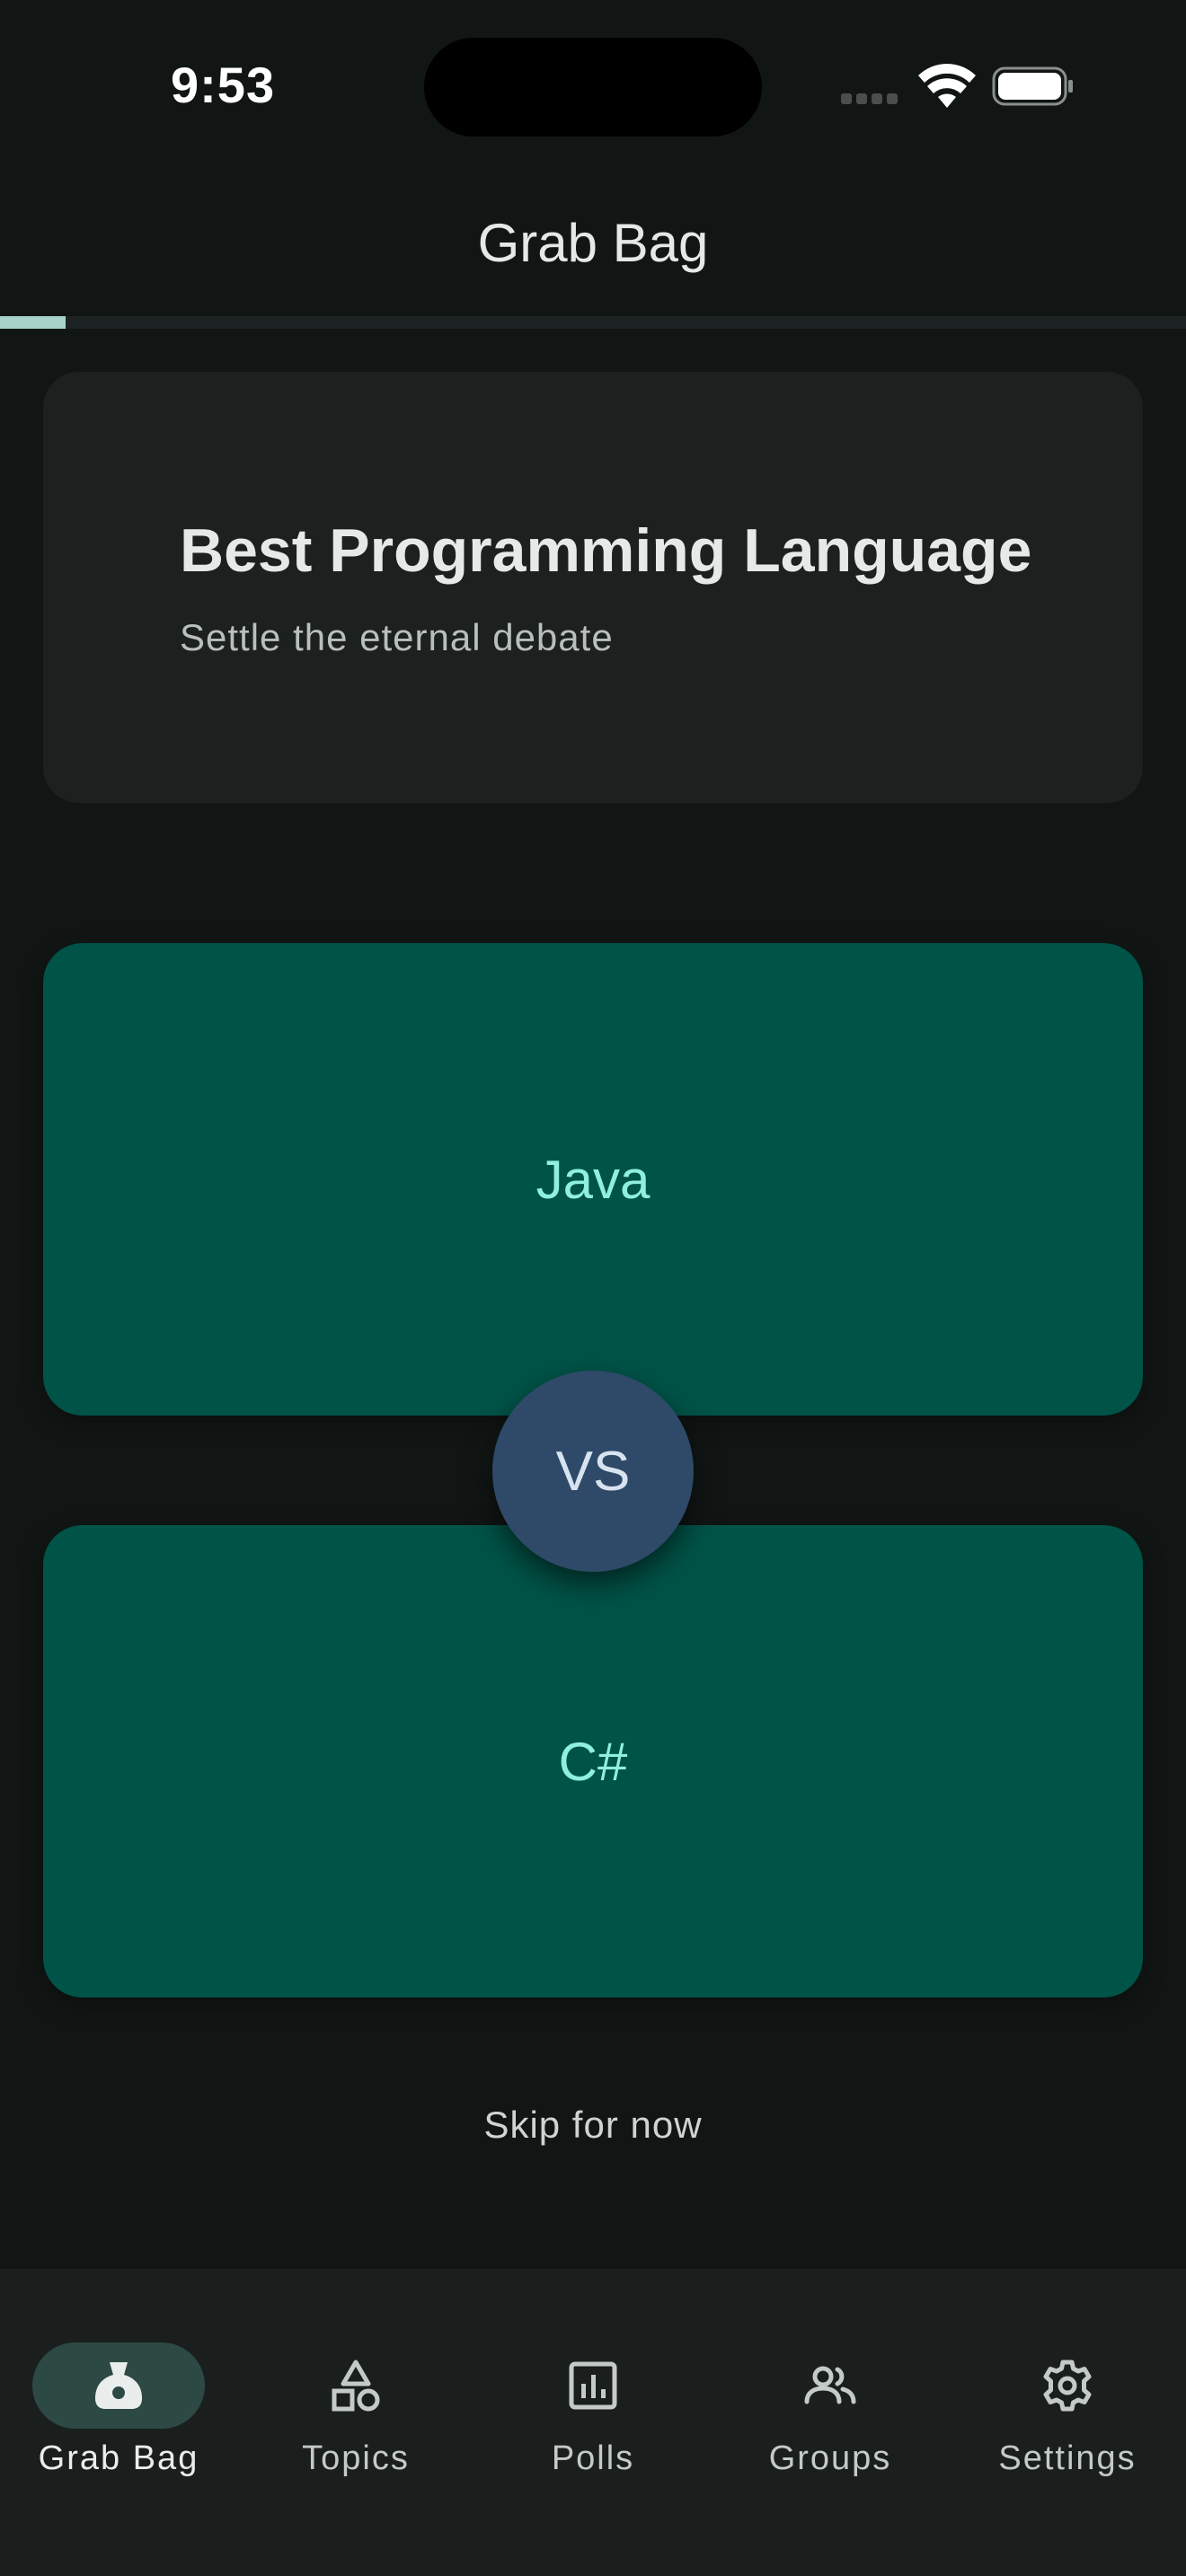 This screenshot has width=1186, height=2576. Describe the element at coordinates (356, 2386) in the screenshot. I see `shapes-icon` at that location.